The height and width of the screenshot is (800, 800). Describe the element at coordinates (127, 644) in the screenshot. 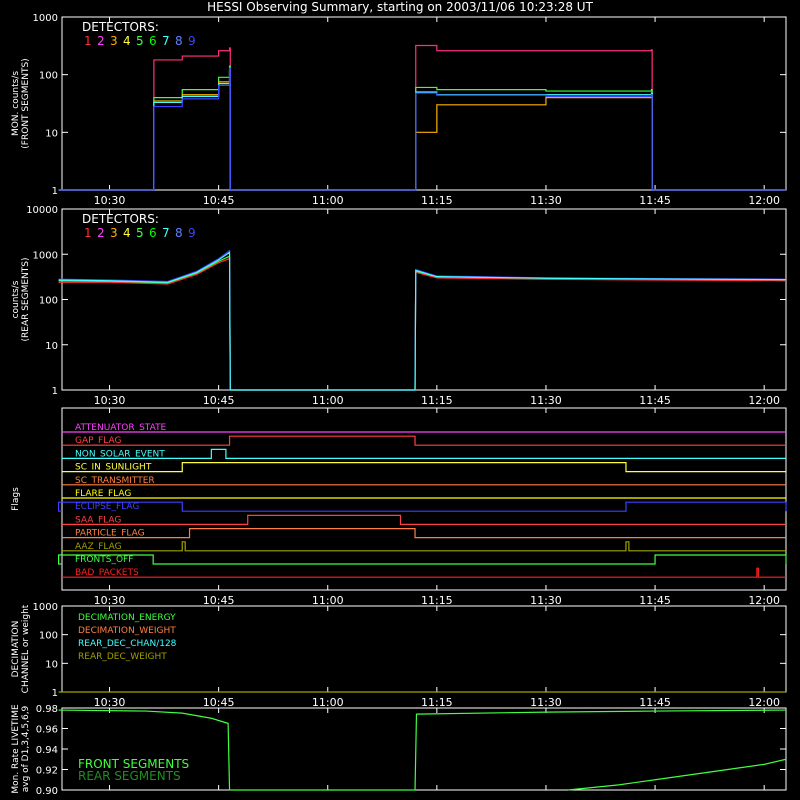

I see `decimation-panel-legend-entry: REAR_DEC_CHAN/128` at that location.